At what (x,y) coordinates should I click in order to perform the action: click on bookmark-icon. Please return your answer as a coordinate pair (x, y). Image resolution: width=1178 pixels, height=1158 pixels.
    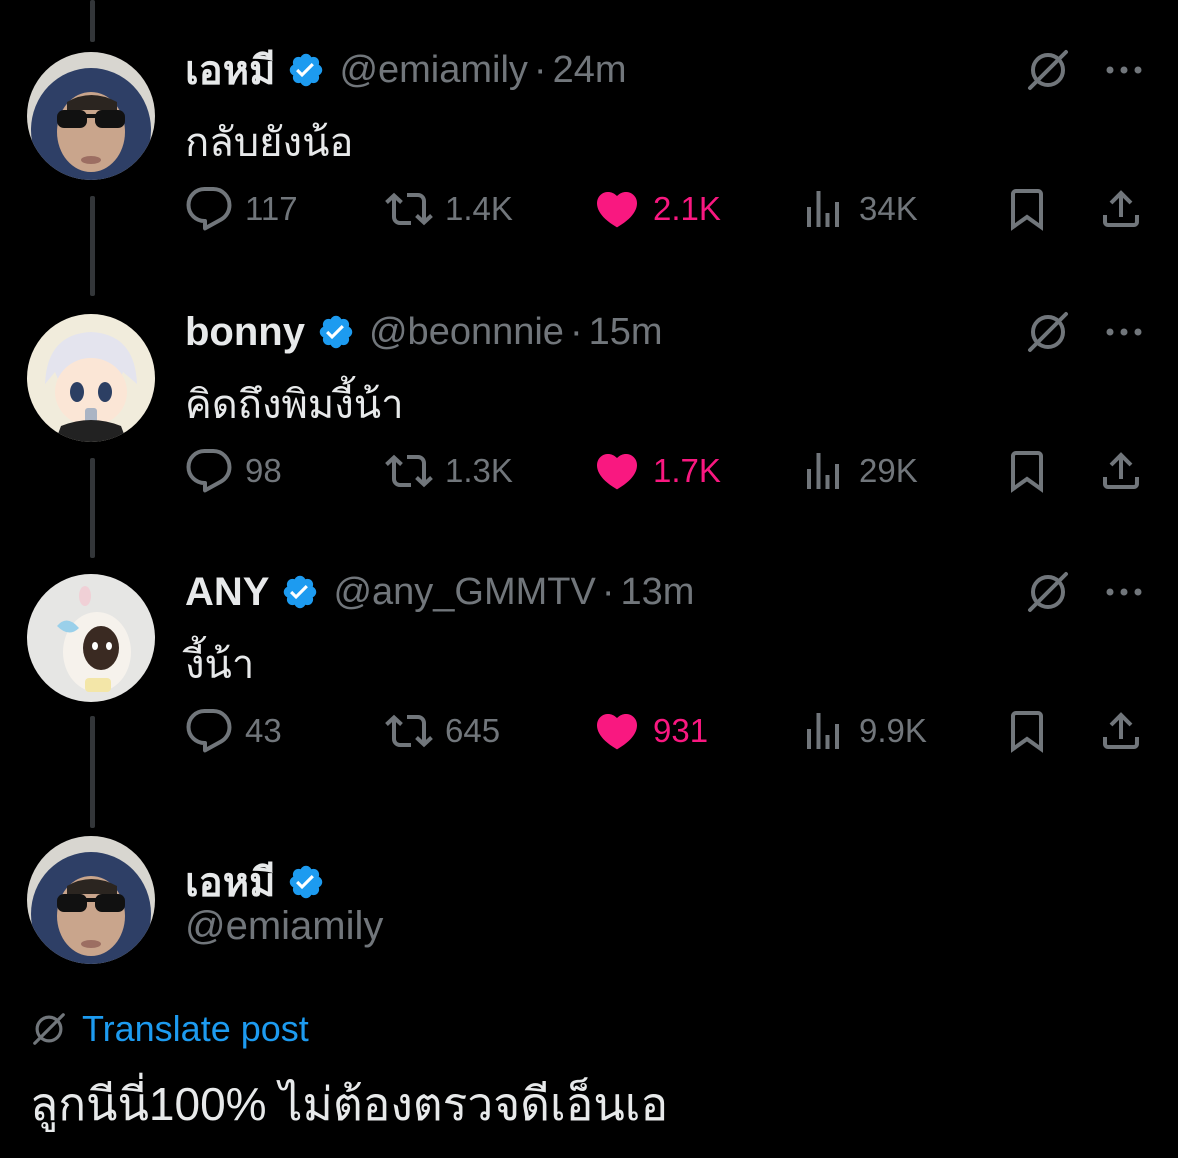
    Looking at the image, I should click on (1027, 732).